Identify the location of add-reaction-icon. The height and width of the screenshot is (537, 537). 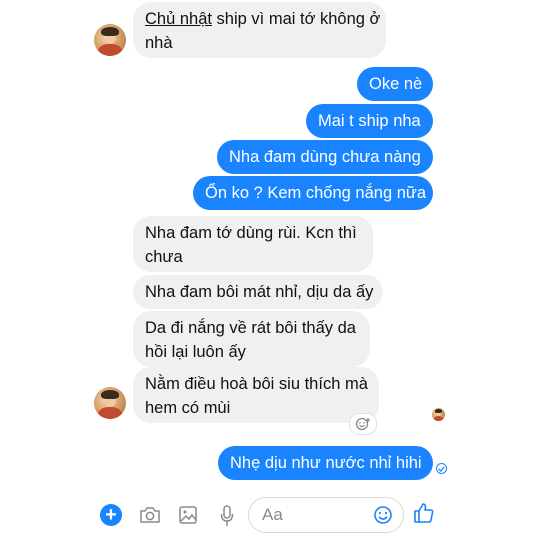
(362, 424).